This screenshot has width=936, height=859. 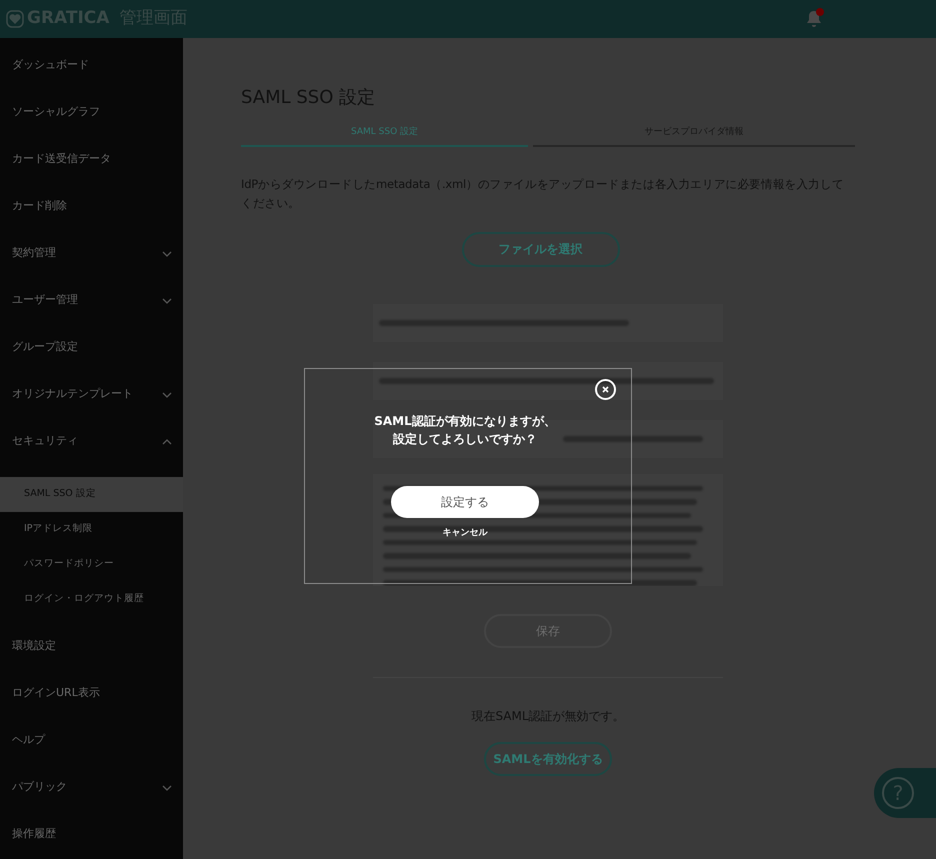 I want to click on sidebar-subitem: ログイン・ログアウト履歴, so click(x=91, y=599).